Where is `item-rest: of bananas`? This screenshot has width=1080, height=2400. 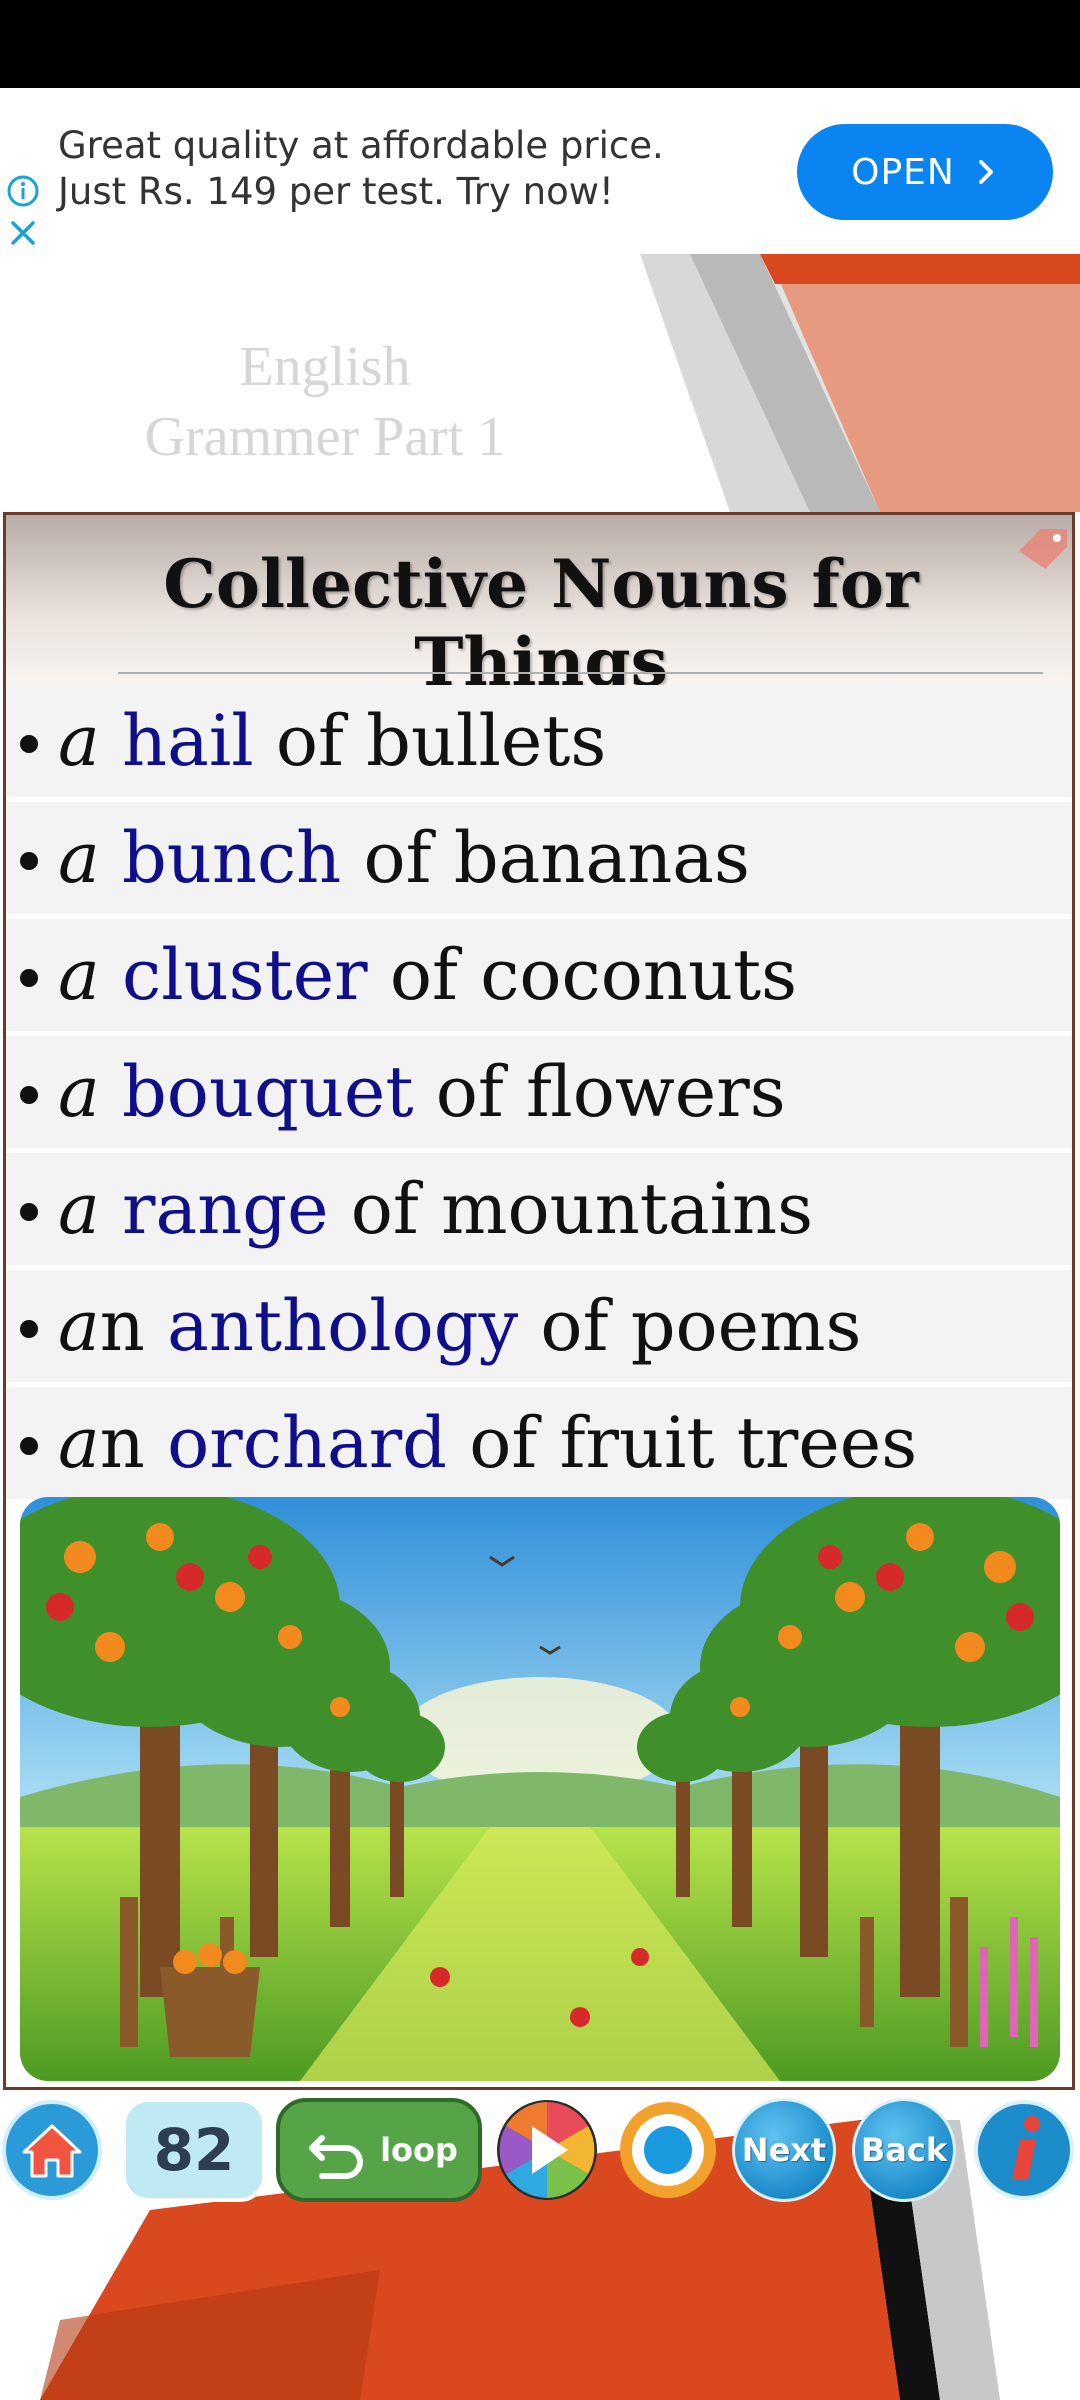
item-rest: of bananas is located at coordinates (556, 858).